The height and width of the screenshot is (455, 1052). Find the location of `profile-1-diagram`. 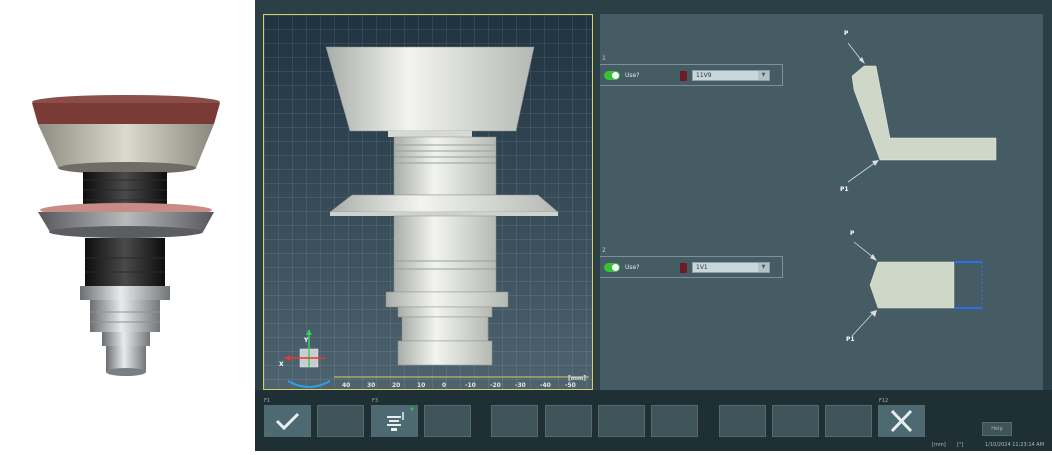

profile-1-diagram is located at coordinates (922, 112).